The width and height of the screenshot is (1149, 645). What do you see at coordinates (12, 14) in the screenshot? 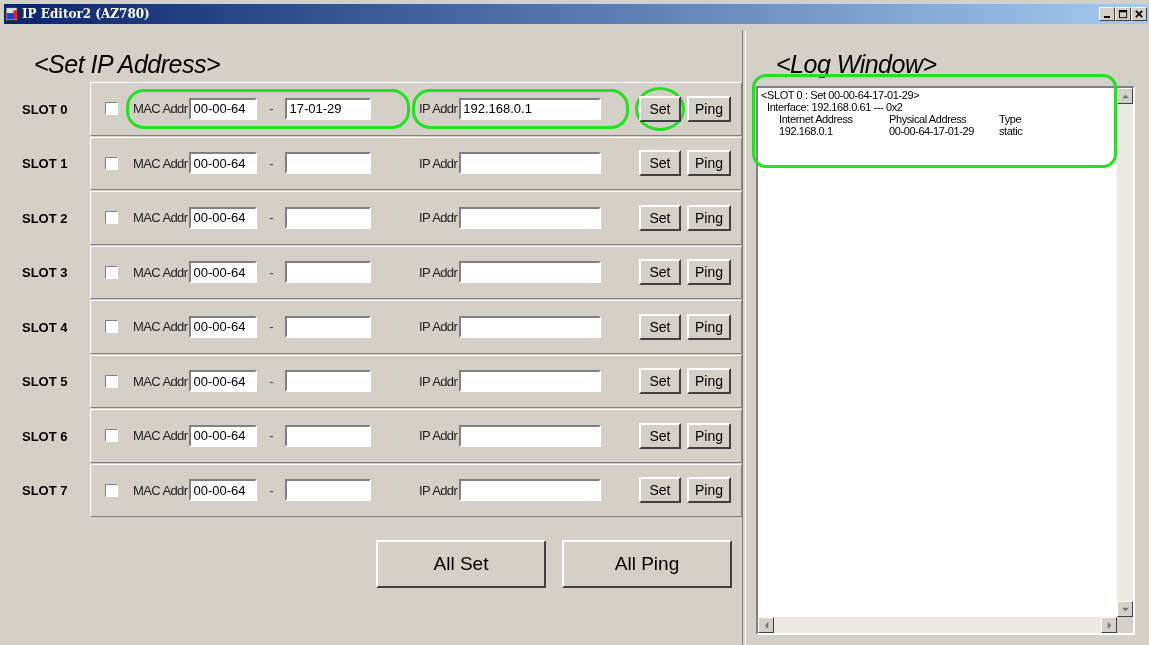
I see `app-icon` at bounding box center [12, 14].